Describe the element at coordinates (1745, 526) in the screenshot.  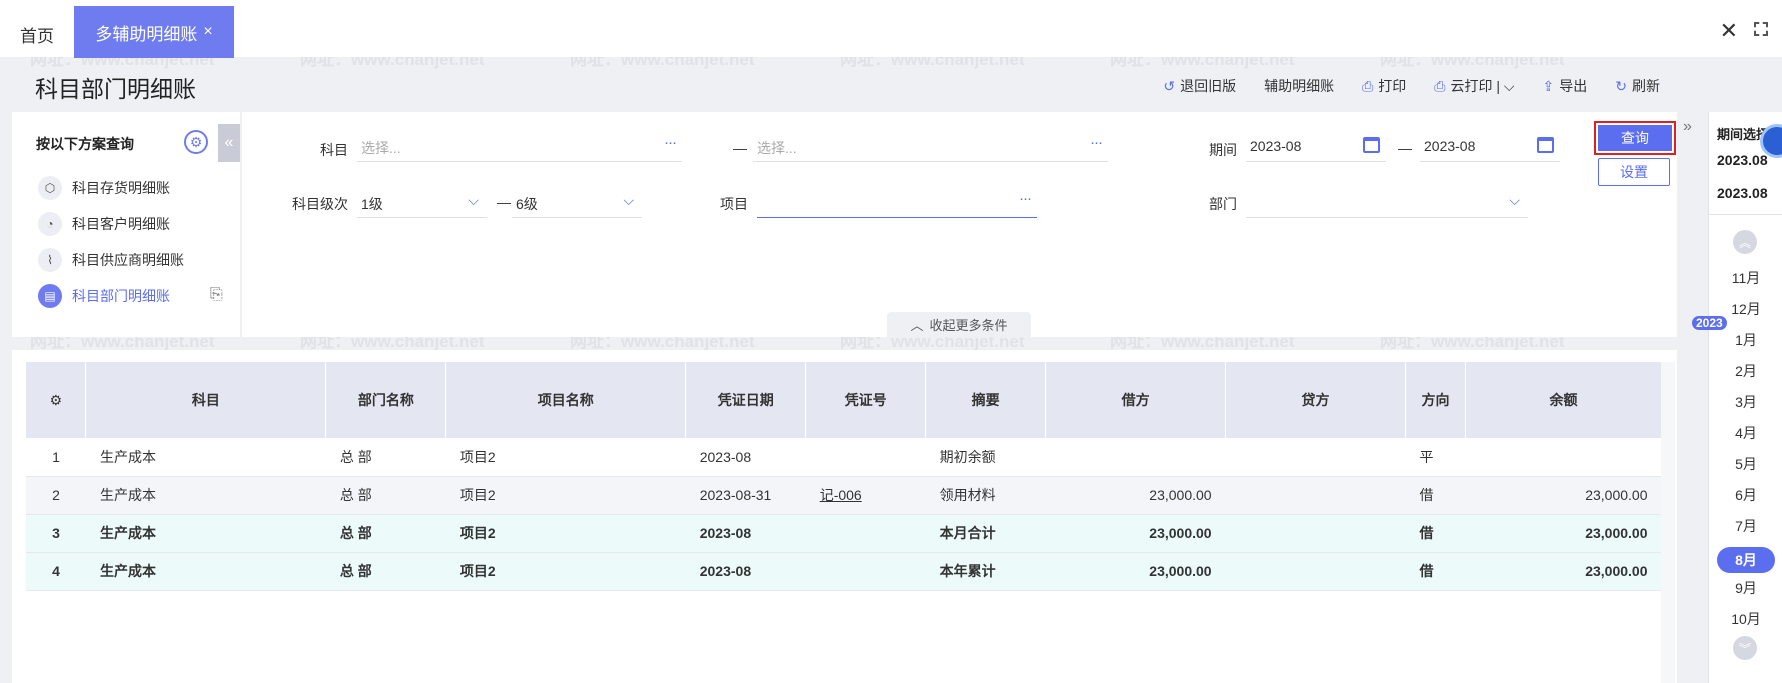
I see `month-item: 7月` at that location.